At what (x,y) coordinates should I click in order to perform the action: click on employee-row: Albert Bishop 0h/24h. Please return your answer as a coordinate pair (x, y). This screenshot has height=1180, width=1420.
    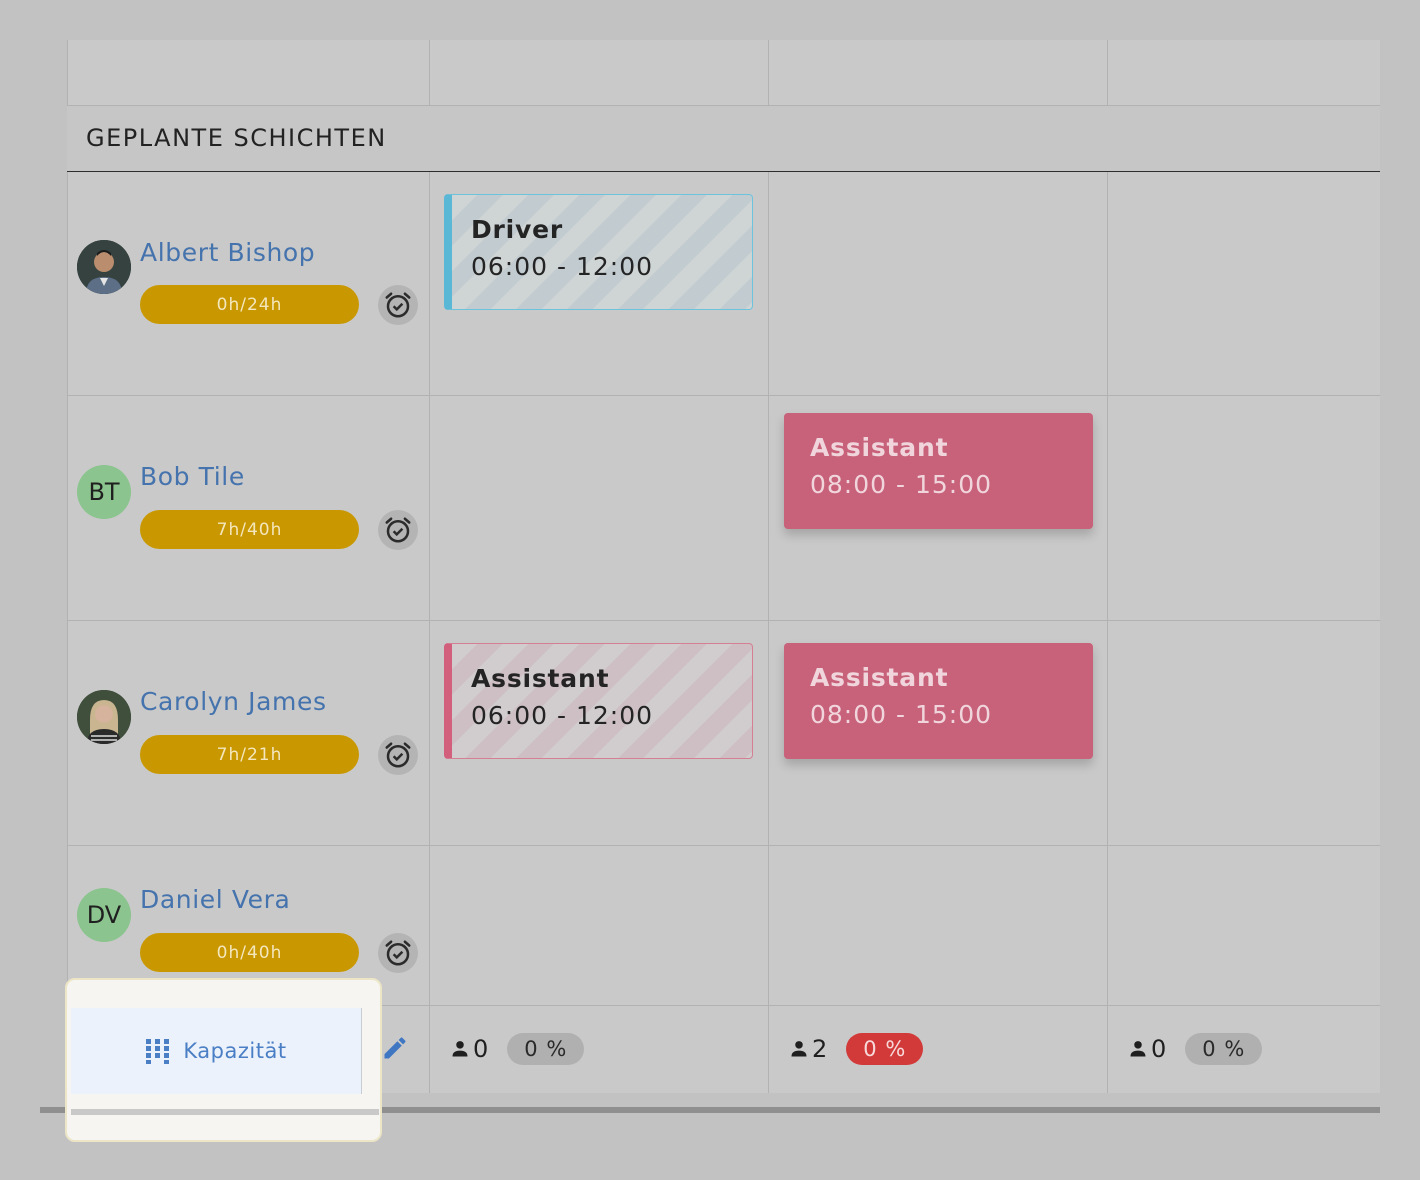
    Looking at the image, I should click on (248, 283).